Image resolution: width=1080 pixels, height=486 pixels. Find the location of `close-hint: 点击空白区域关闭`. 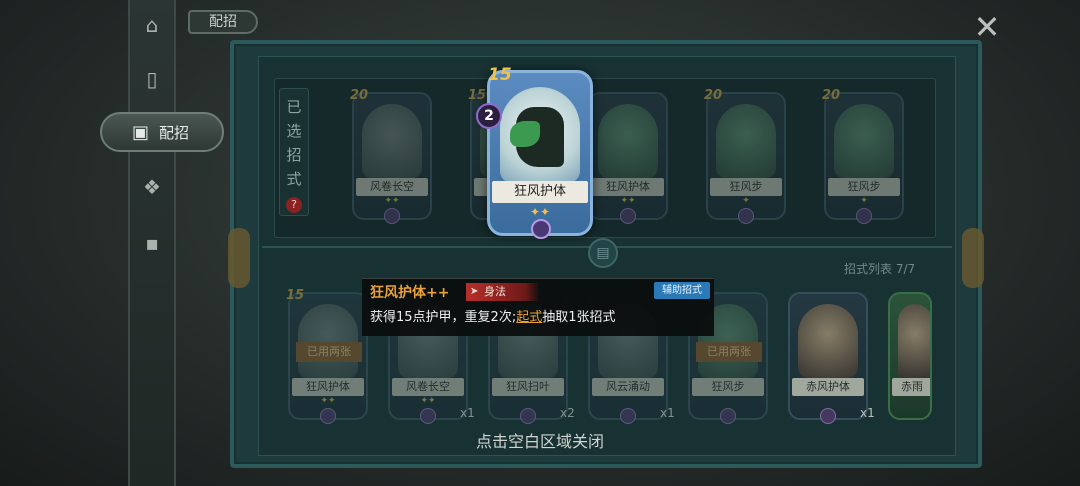

close-hint: 点击空白区域关闭 is located at coordinates (540, 440).